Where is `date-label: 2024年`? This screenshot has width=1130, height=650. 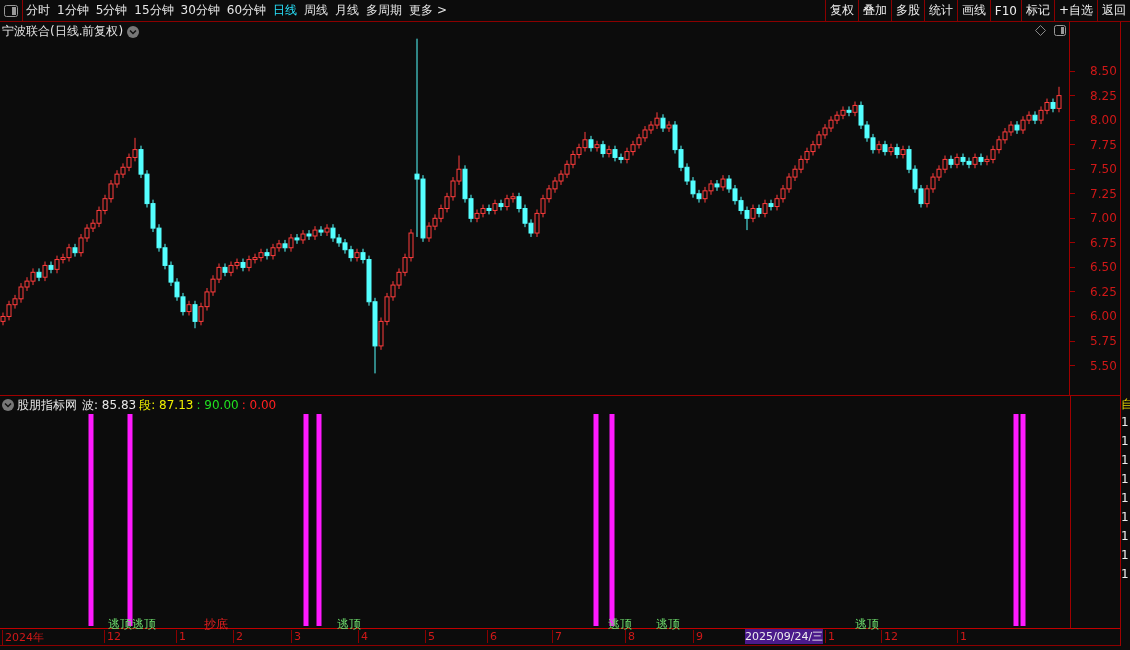
date-label: 2024年 is located at coordinates (23, 637).